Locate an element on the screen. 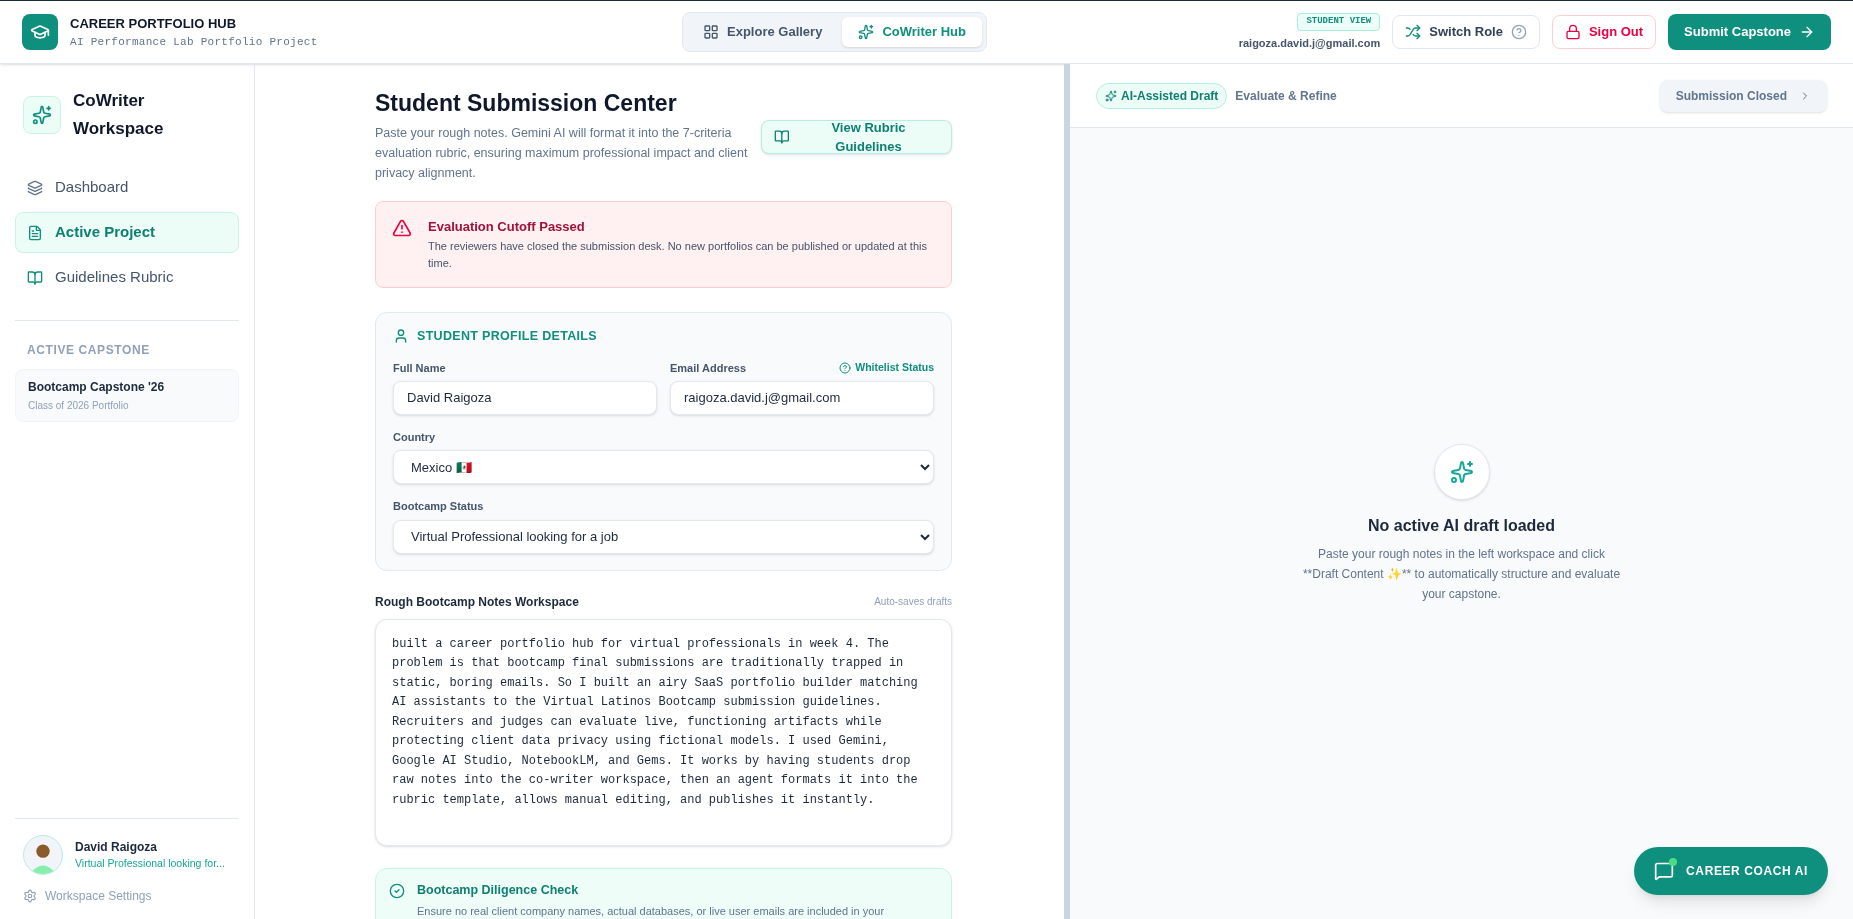 The image size is (1853, 919). user-email: raigoza.david.j@gmail.com is located at coordinates (1309, 43).